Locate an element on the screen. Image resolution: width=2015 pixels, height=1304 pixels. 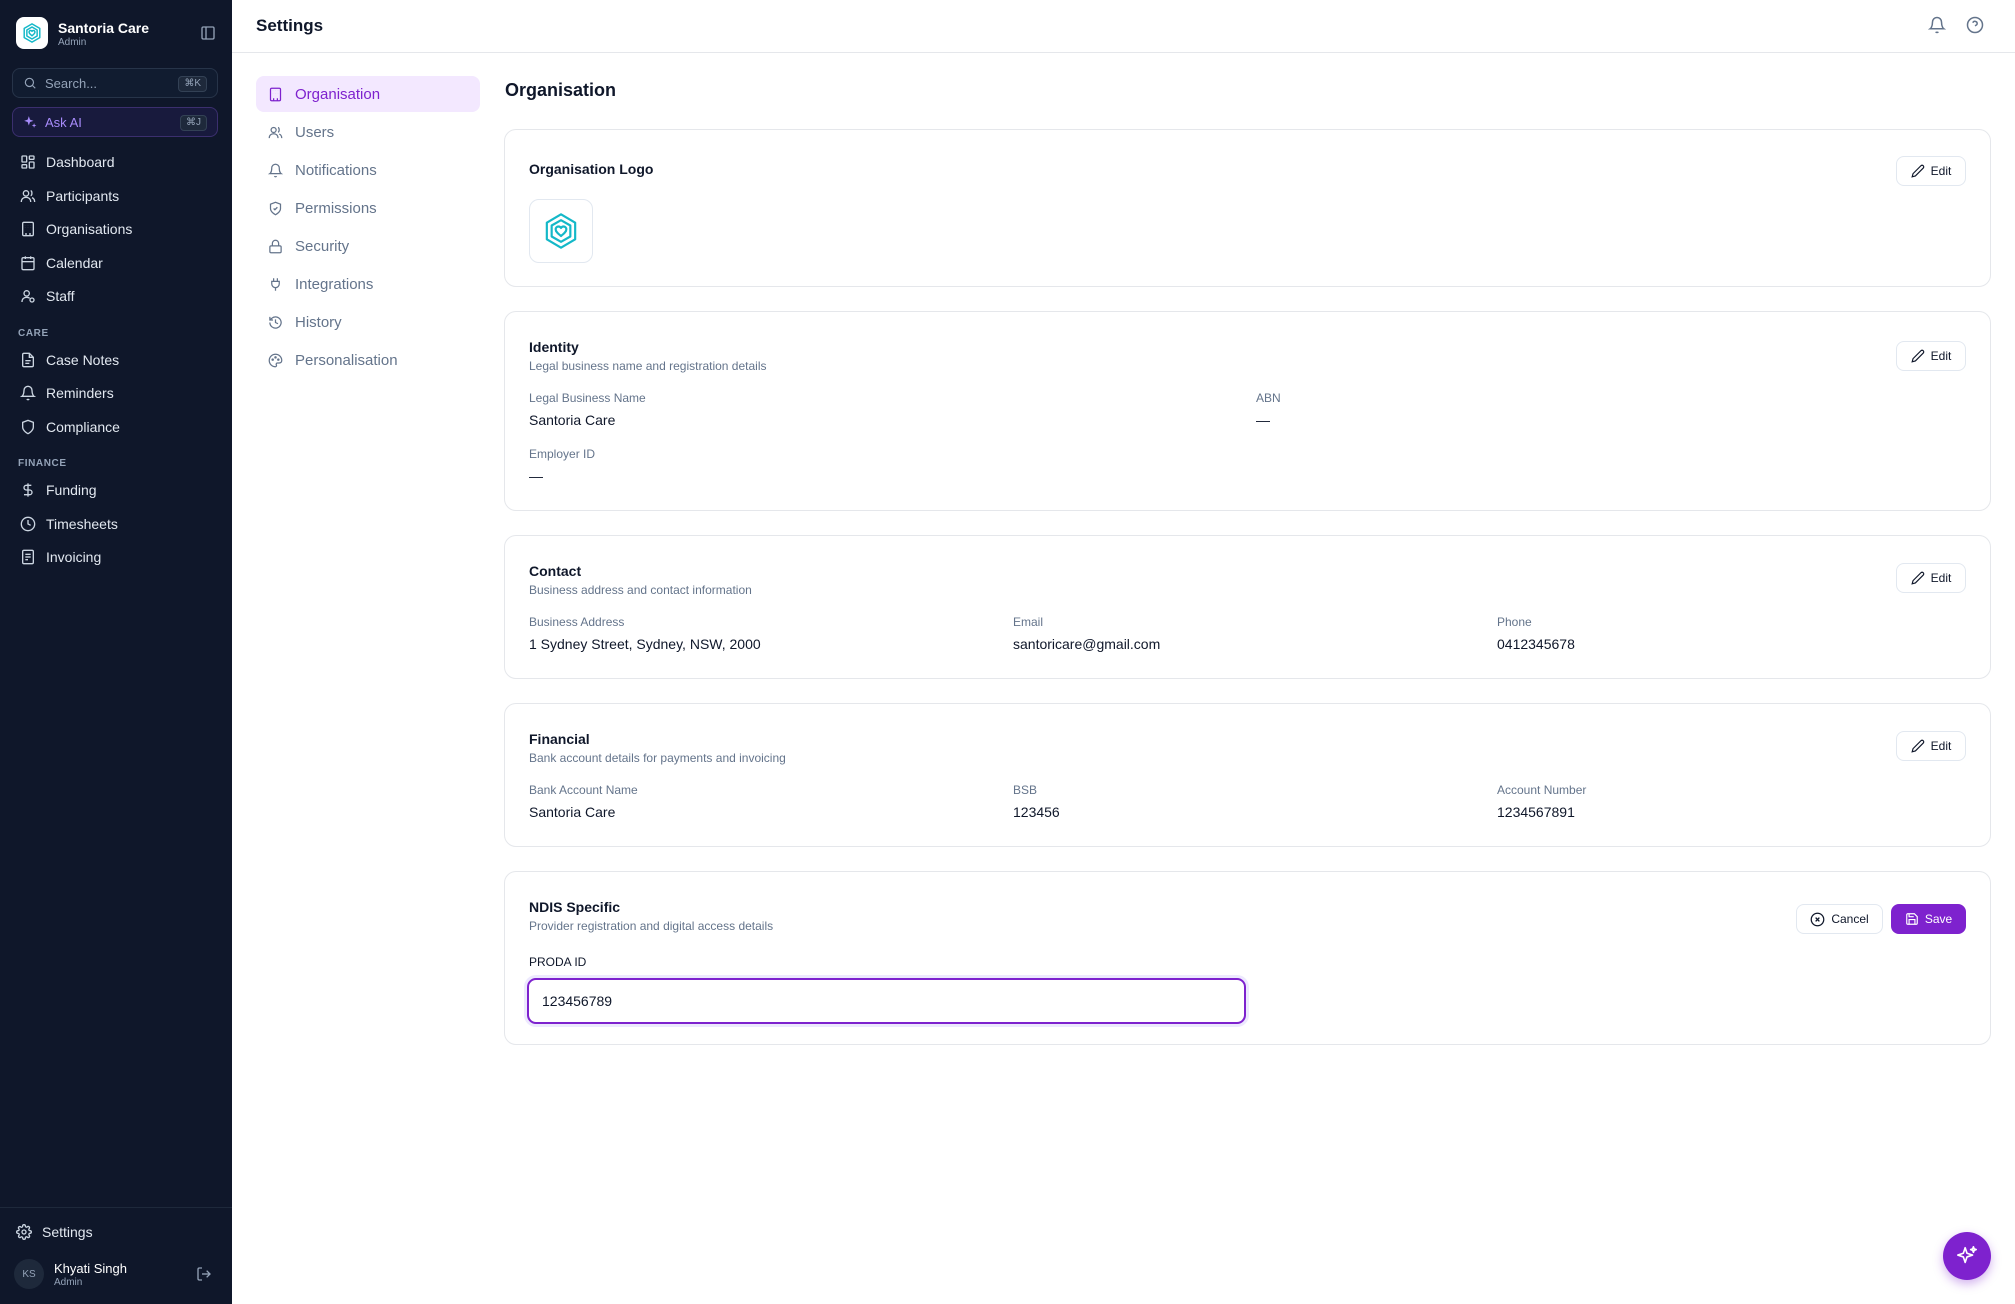
sidebar-item-invoicing: Invoicing is located at coordinates (115, 557).